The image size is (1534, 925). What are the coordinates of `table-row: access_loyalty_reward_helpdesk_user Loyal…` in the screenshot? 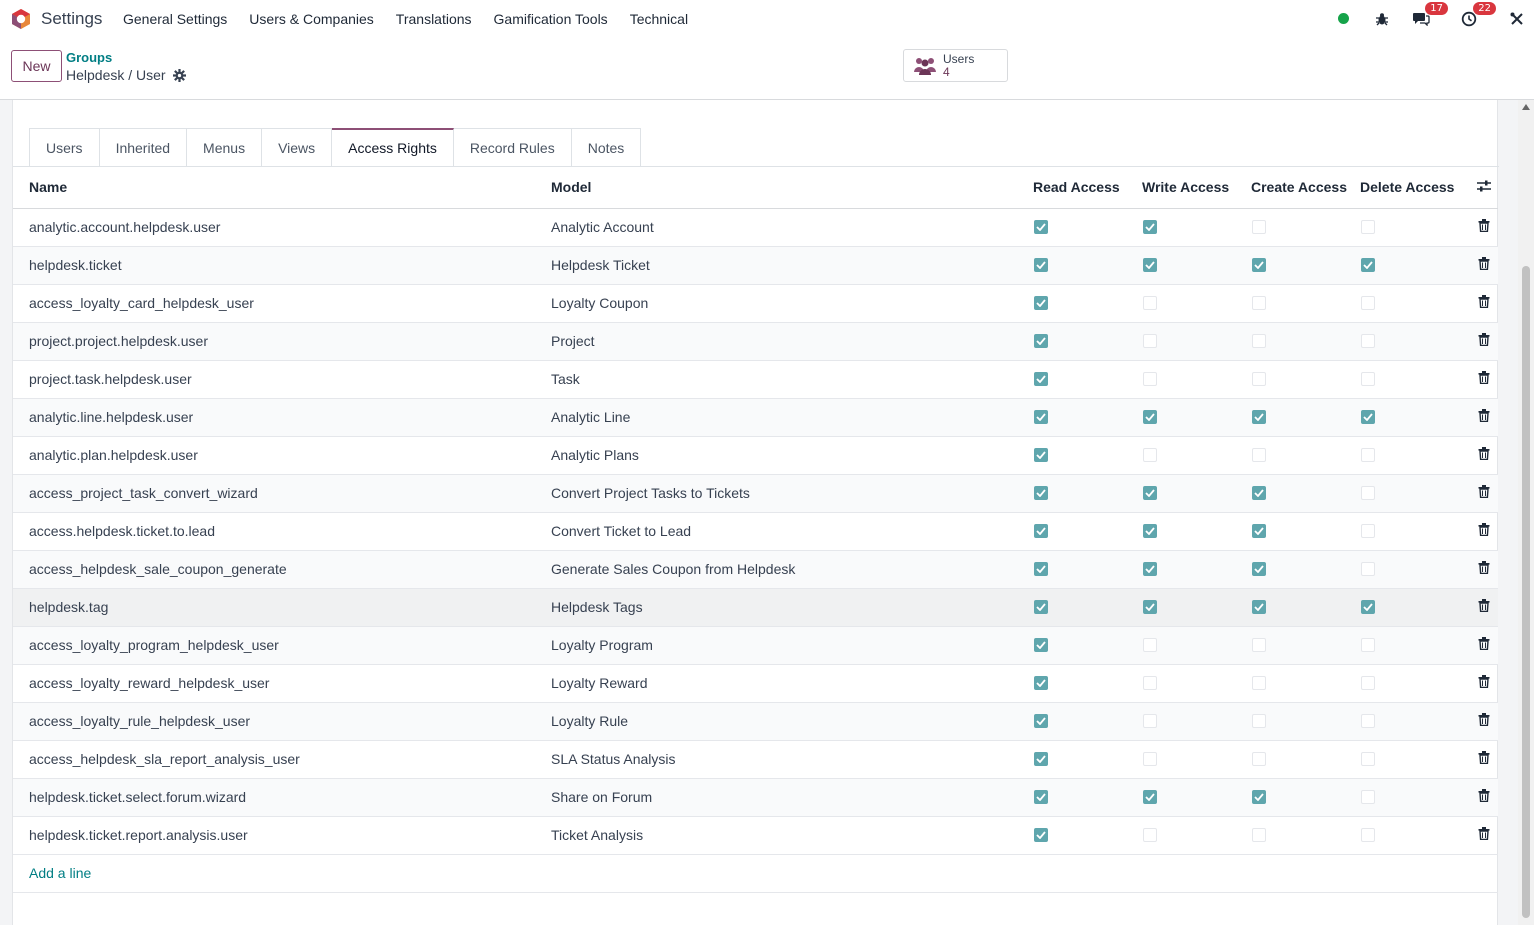 It's located at (755, 683).